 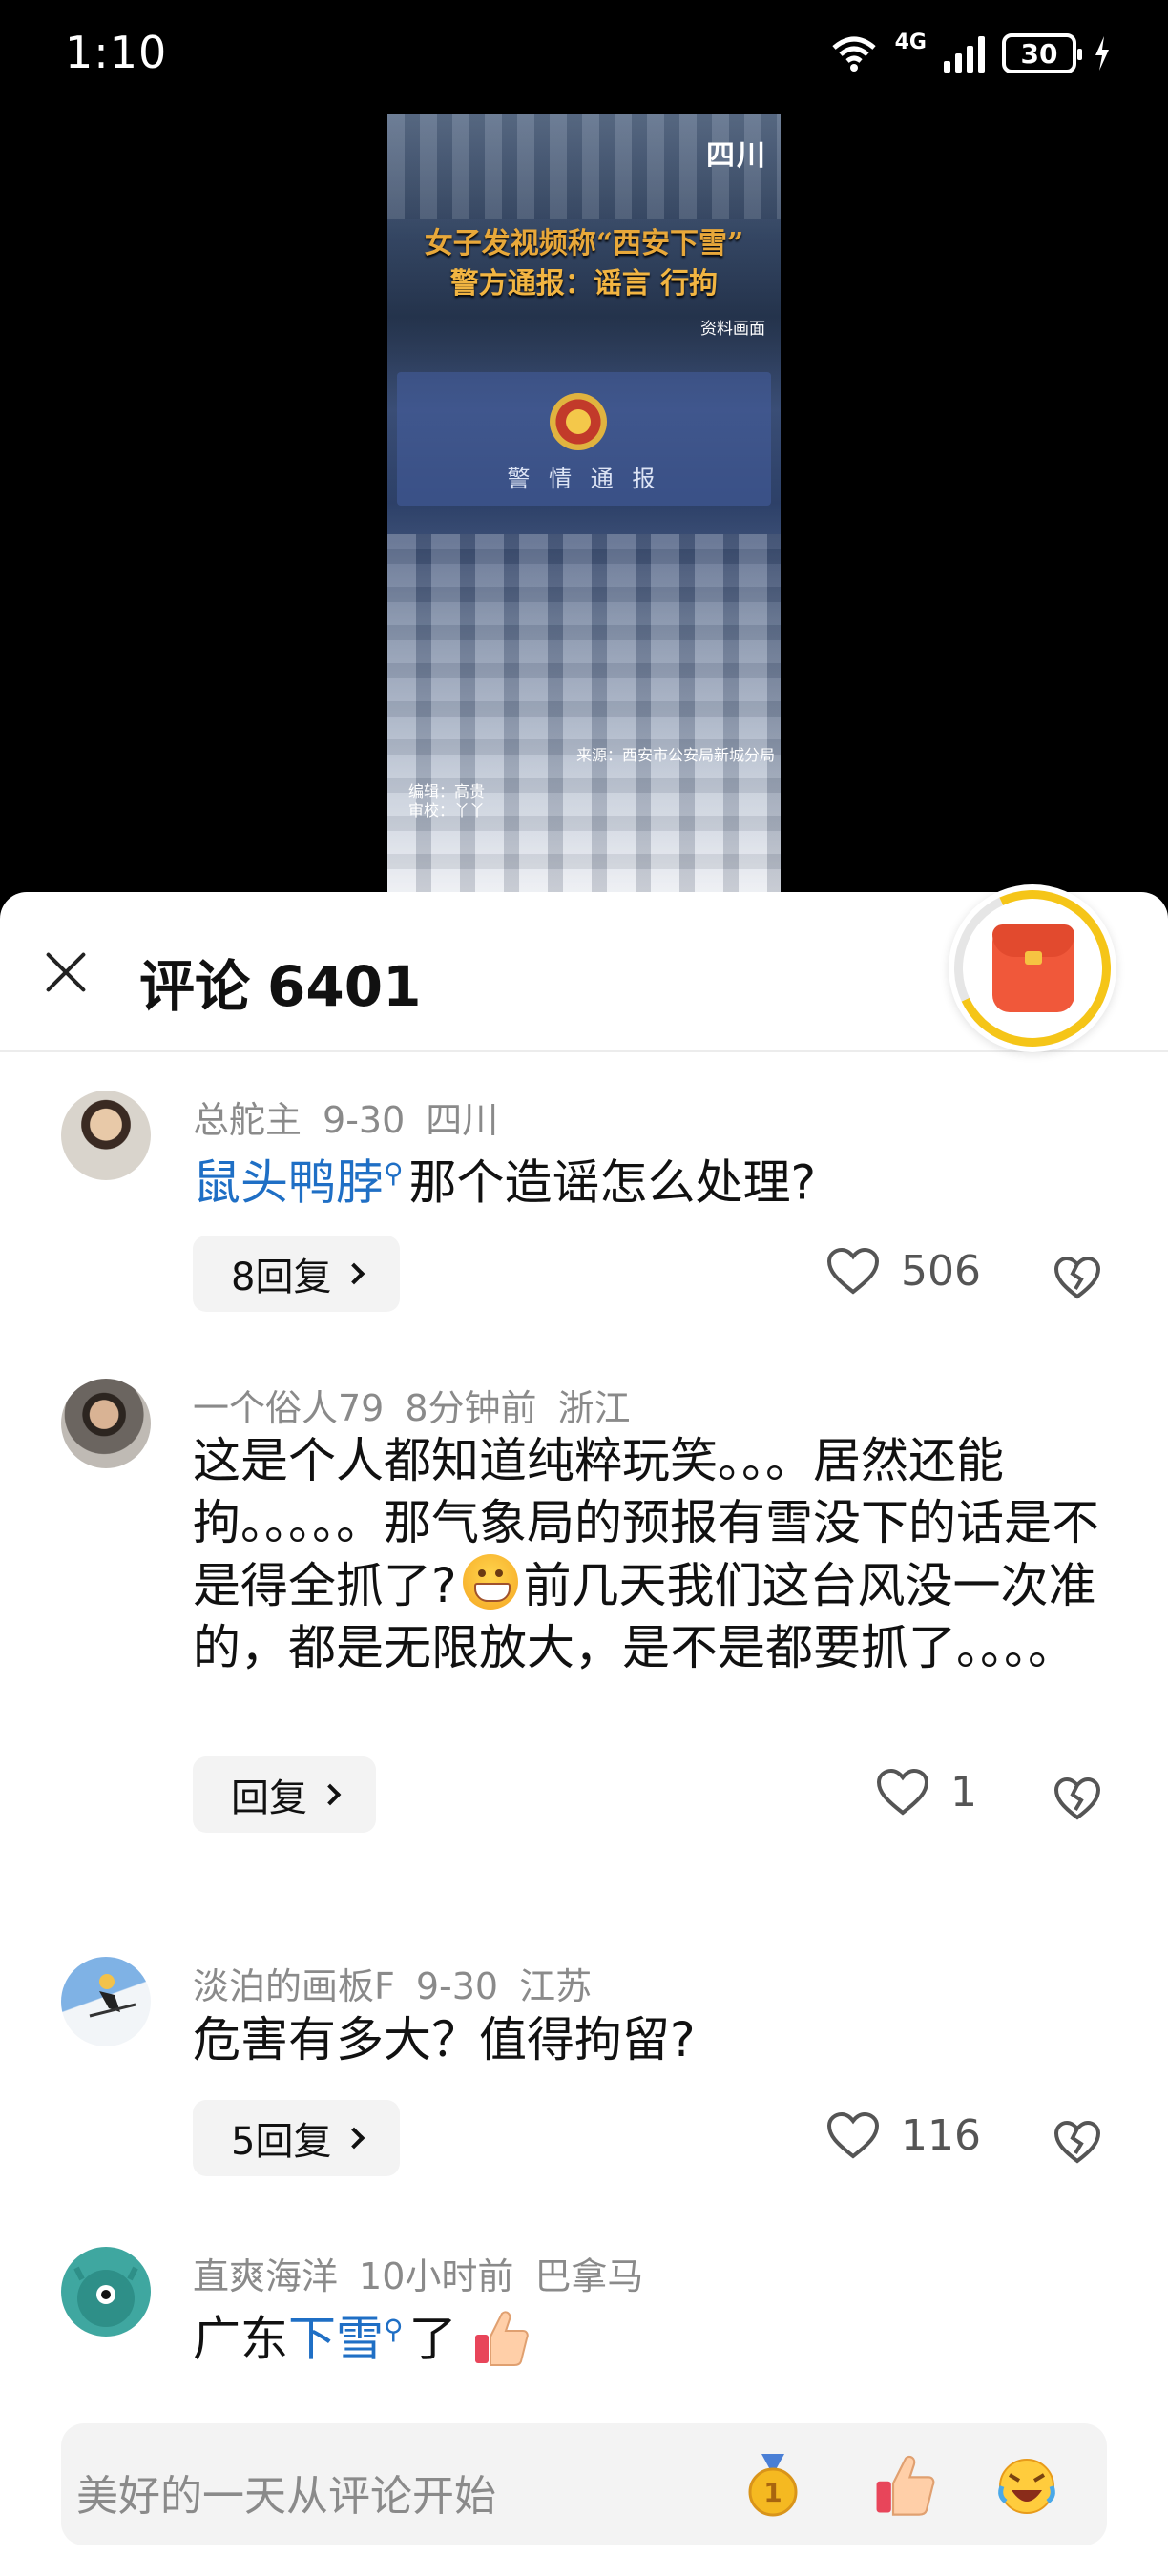 I want to click on comment-location: 四川, so click(x=462, y=1120).